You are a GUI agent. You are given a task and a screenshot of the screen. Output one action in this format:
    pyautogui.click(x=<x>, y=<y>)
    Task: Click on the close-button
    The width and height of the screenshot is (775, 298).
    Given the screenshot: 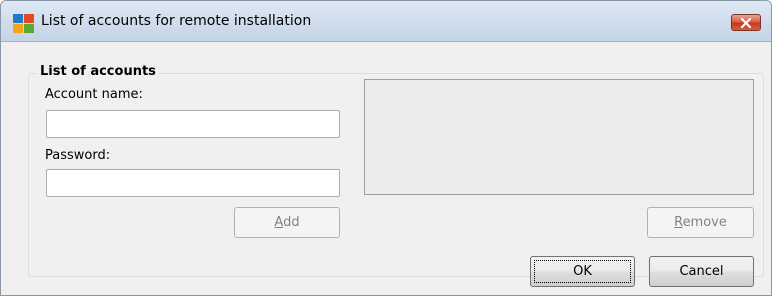 What is the action you would take?
    pyautogui.click(x=746, y=22)
    